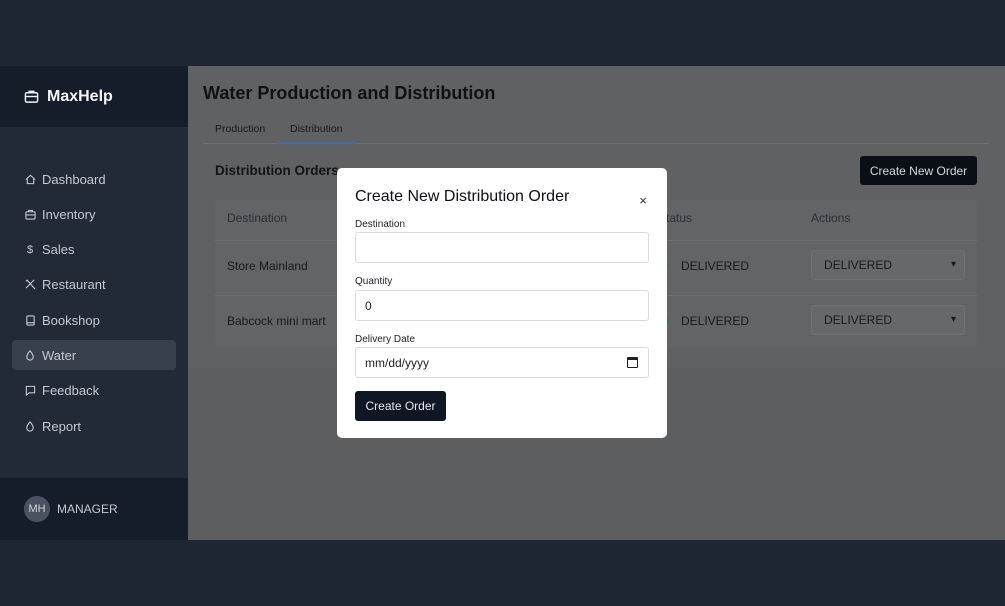 The width and height of the screenshot is (1005, 606). Describe the element at coordinates (94, 426) in the screenshot. I see `sidebar-item-report: Report` at that location.